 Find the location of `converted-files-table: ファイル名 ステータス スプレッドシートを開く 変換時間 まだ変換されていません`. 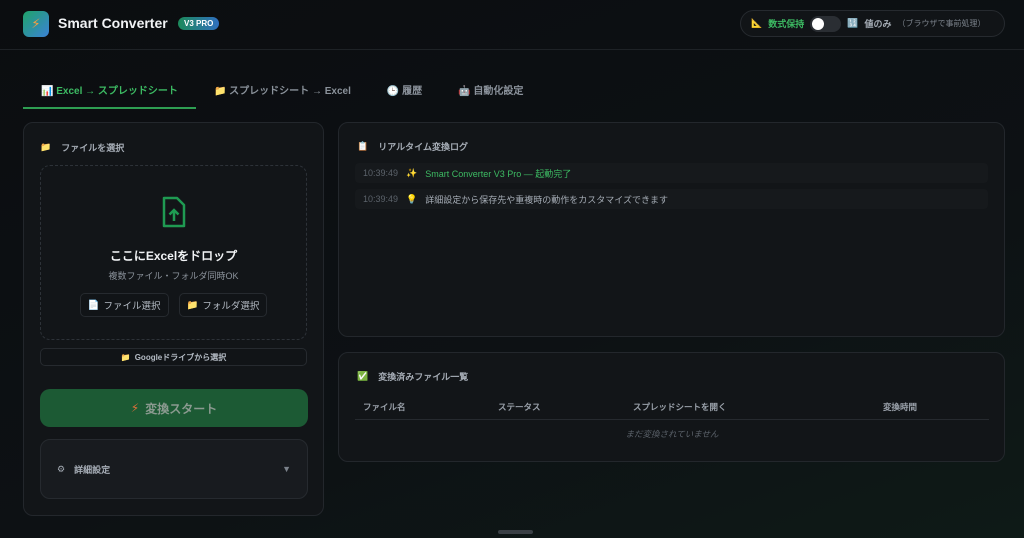

converted-files-table: ファイル名 ステータス スプレッドシートを開く 変換時間 まだ変換されていません is located at coordinates (672, 421).